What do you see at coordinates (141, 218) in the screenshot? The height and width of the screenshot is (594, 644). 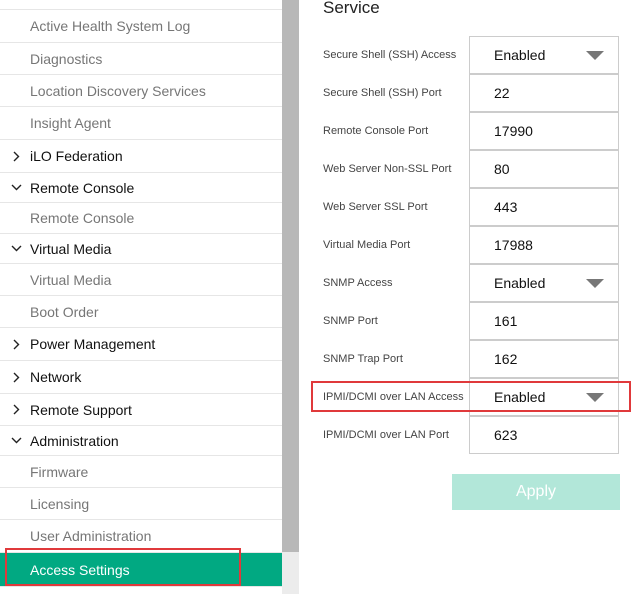 I see `sidebar-item-remote-console: Remote Console` at bounding box center [141, 218].